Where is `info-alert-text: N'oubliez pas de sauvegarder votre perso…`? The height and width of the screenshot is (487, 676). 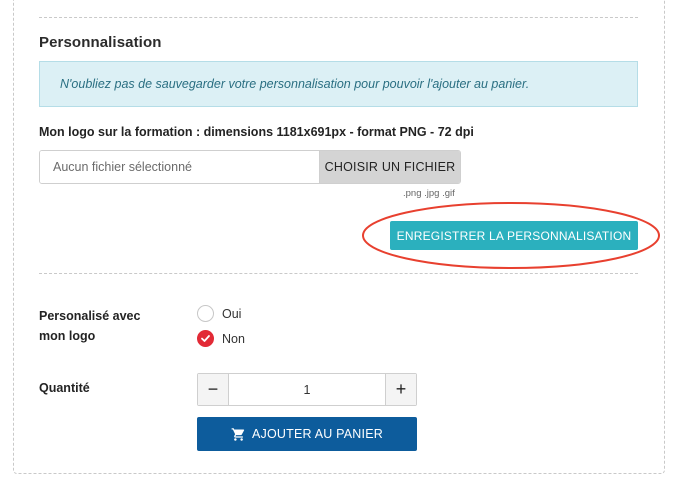 info-alert-text: N'oubliez pas de sauvegarder votre perso… is located at coordinates (295, 84).